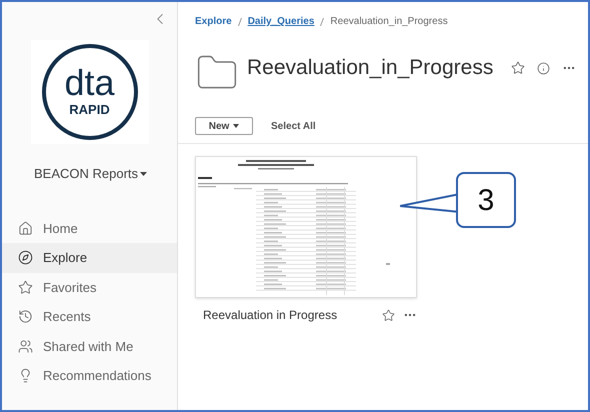  I want to click on shared-icon, so click(25, 346).